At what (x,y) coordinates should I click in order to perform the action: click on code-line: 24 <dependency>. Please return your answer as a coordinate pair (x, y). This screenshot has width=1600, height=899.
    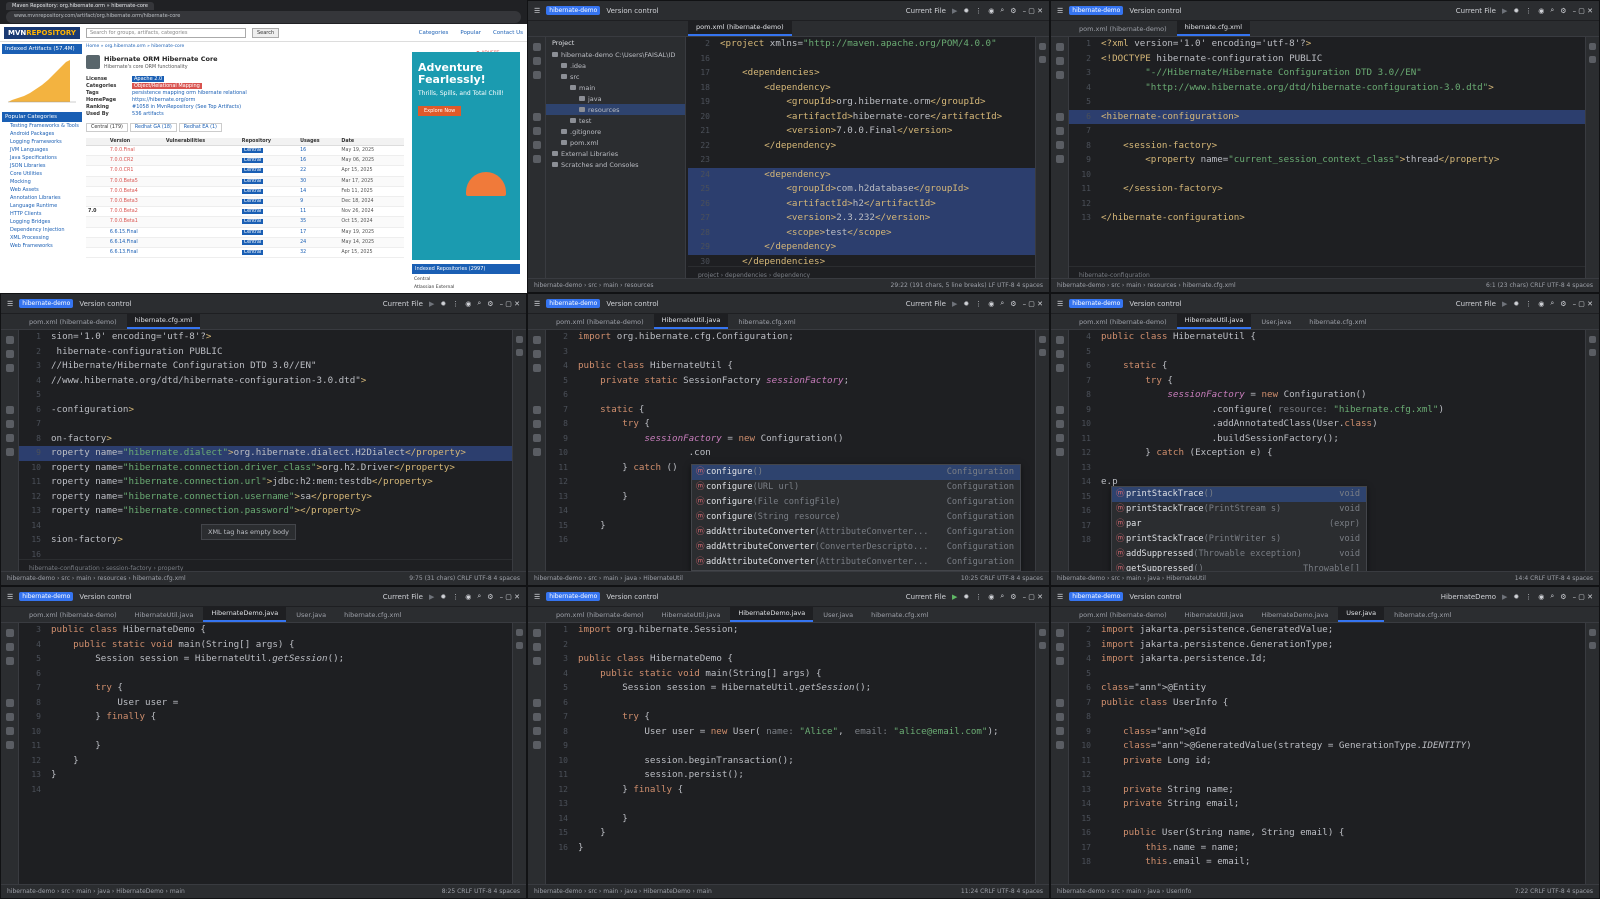
    Looking at the image, I should click on (861, 174).